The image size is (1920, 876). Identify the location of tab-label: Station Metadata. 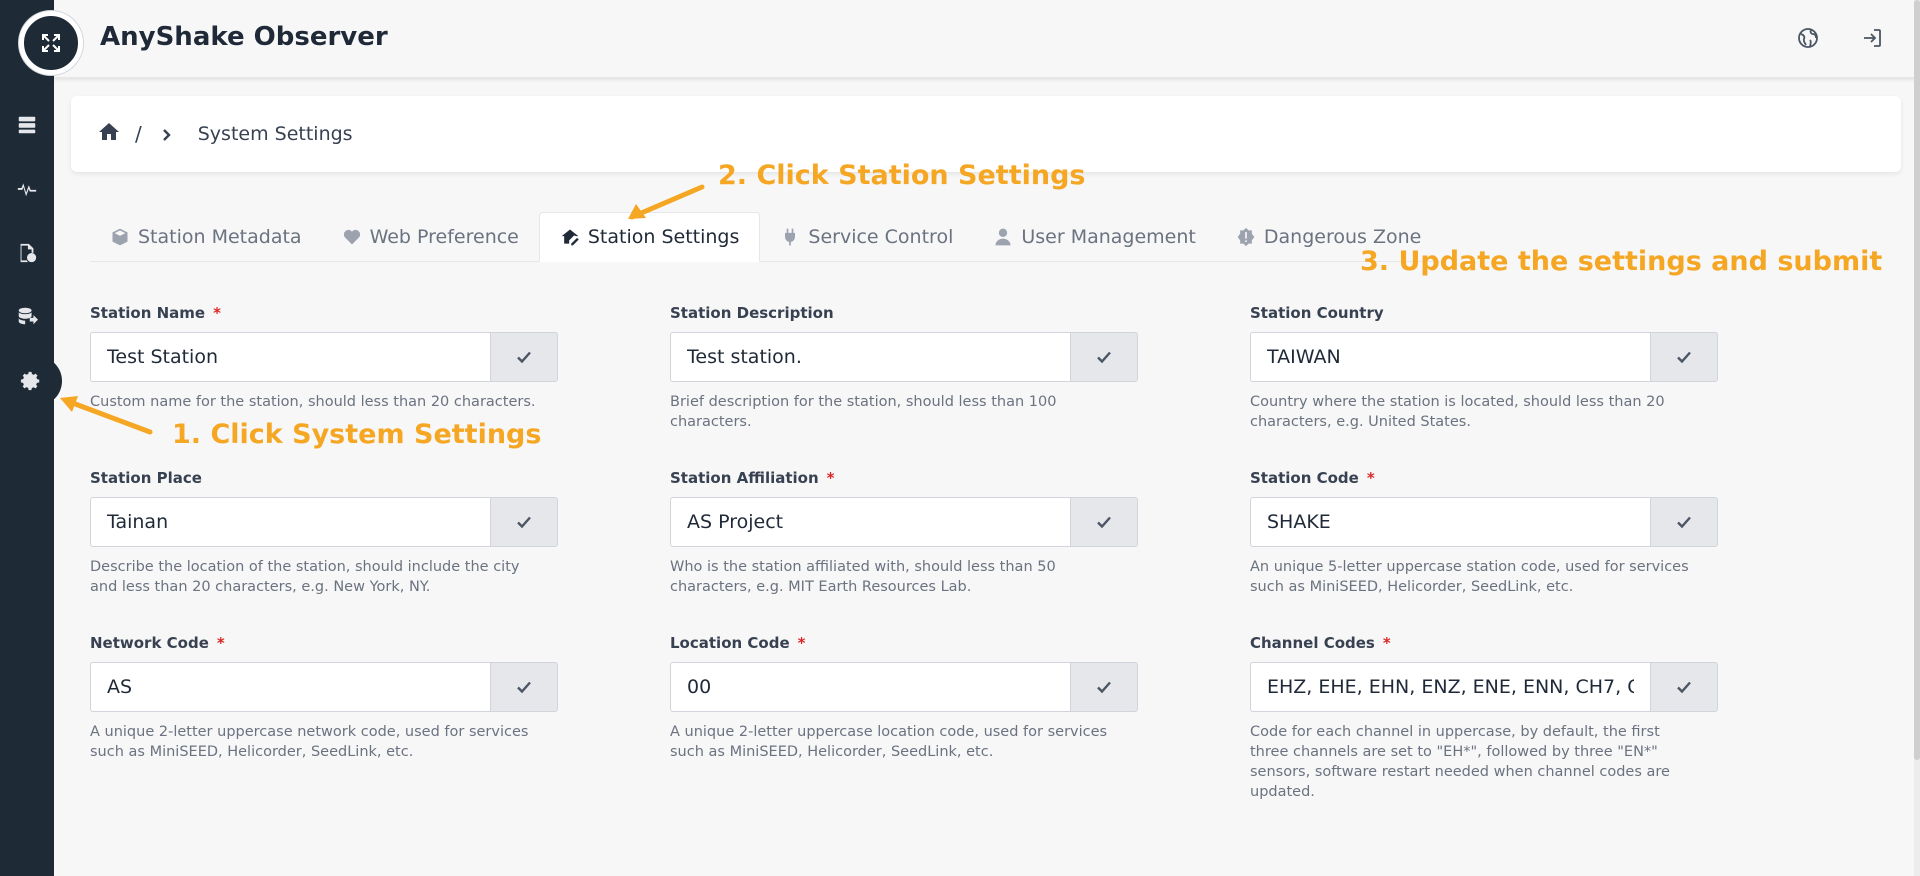
(220, 237).